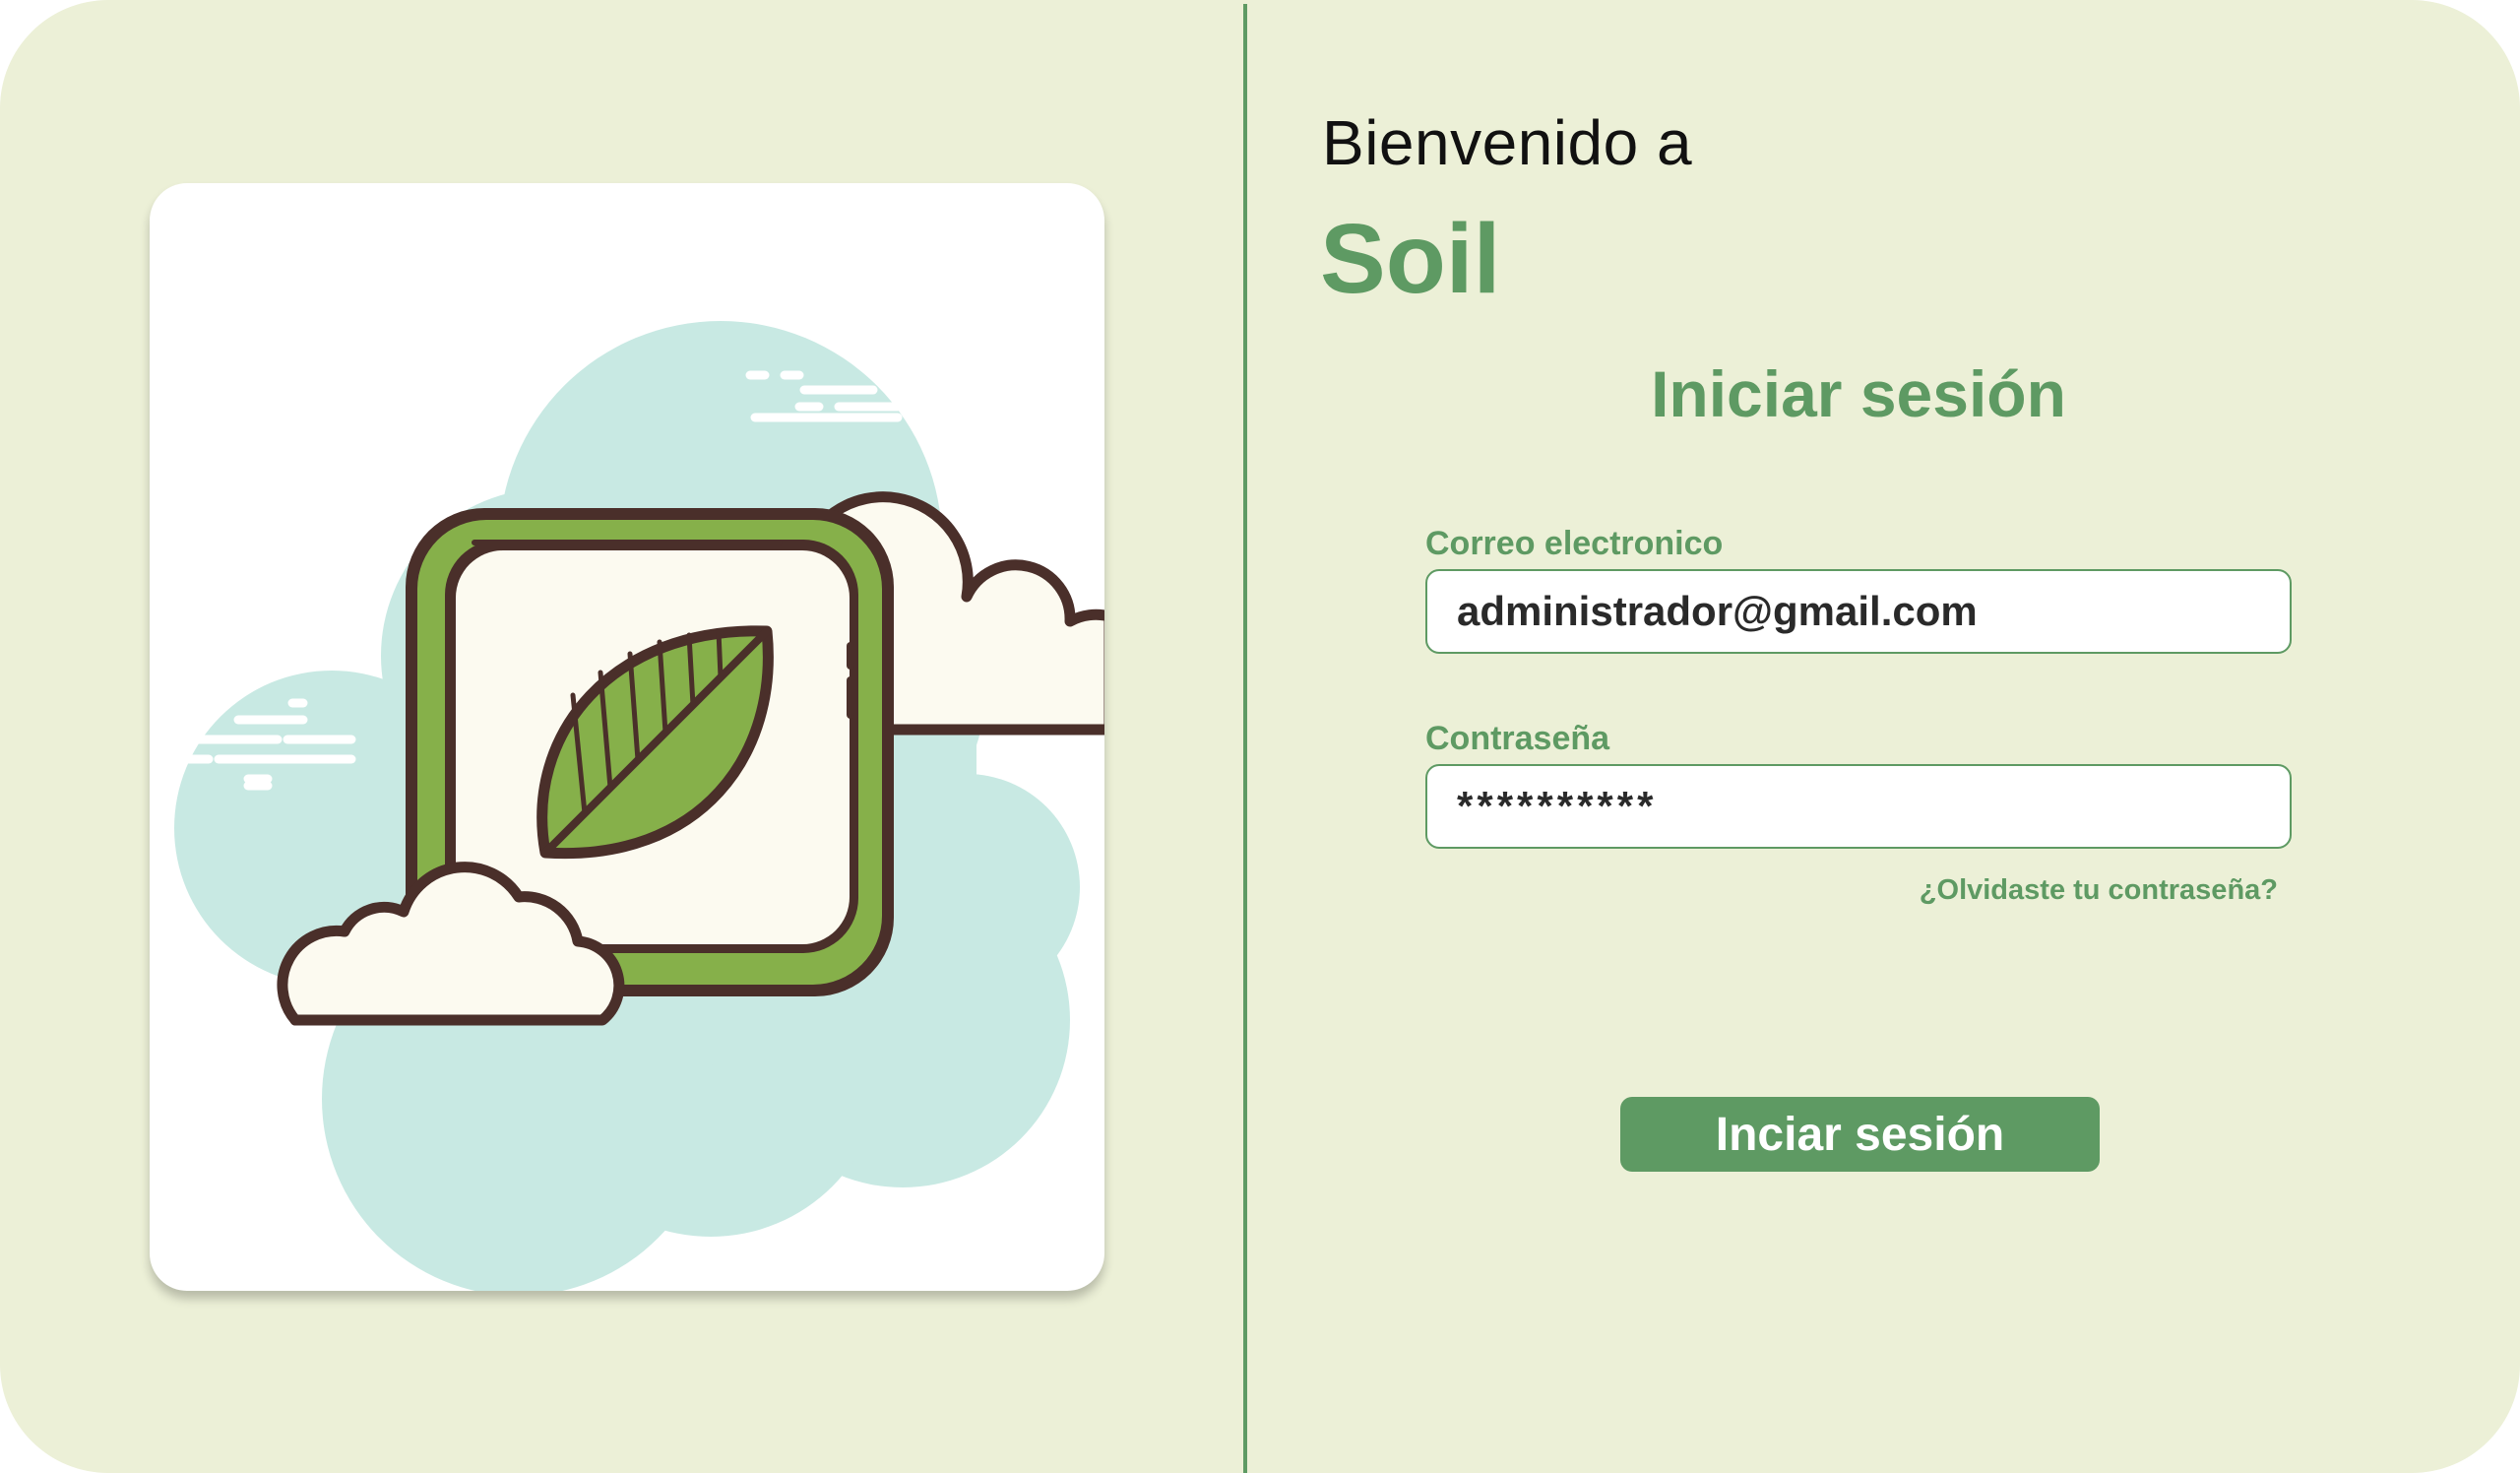  Describe the element at coordinates (1860, 1134) in the screenshot. I see `login-button: Inciar sesión` at that location.